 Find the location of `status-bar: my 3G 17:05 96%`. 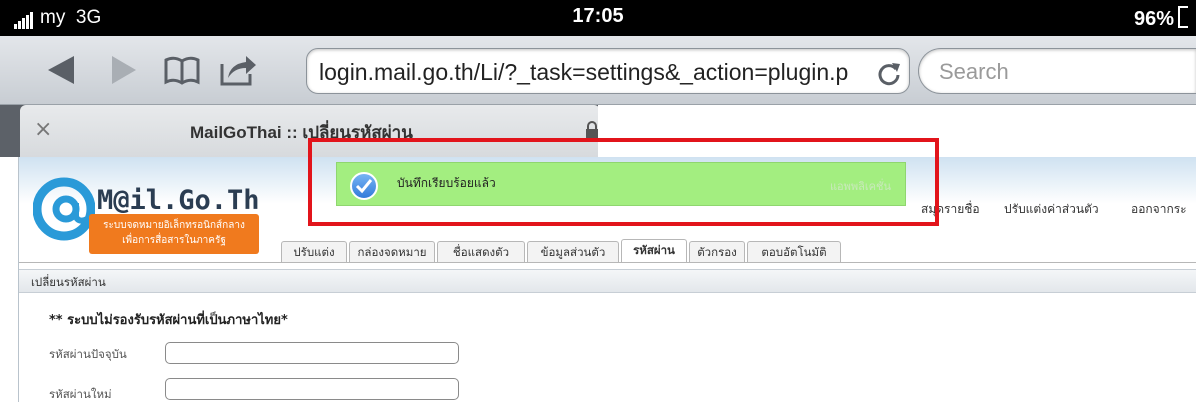

status-bar: my 3G 17:05 96% is located at coordinates (598, 18).